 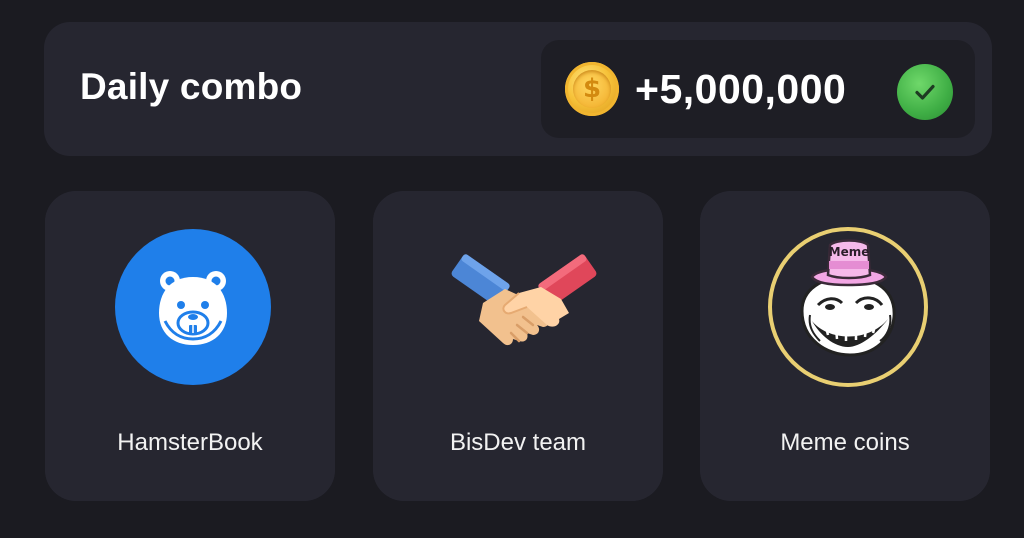 I want to click on handshake-icon, so click(x=521, y=307).